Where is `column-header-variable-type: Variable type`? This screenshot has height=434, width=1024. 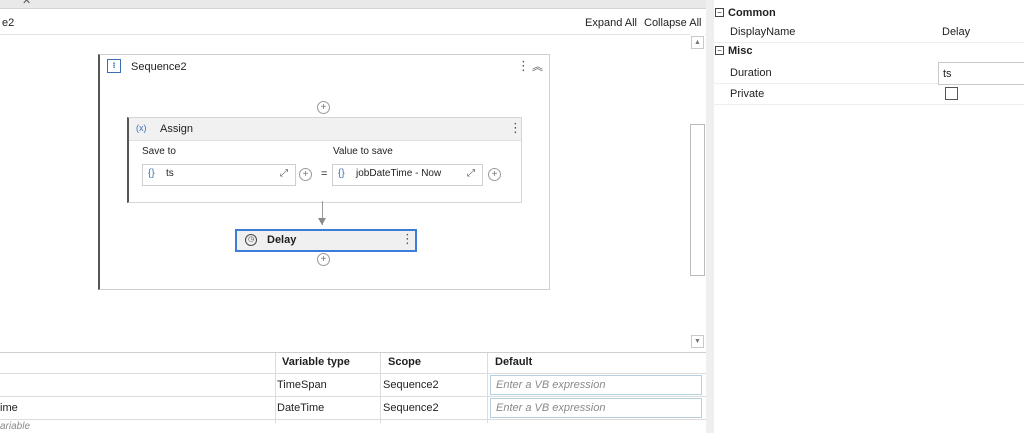
column-header-variable-type: Variable type is located at coordinates (316, 362).